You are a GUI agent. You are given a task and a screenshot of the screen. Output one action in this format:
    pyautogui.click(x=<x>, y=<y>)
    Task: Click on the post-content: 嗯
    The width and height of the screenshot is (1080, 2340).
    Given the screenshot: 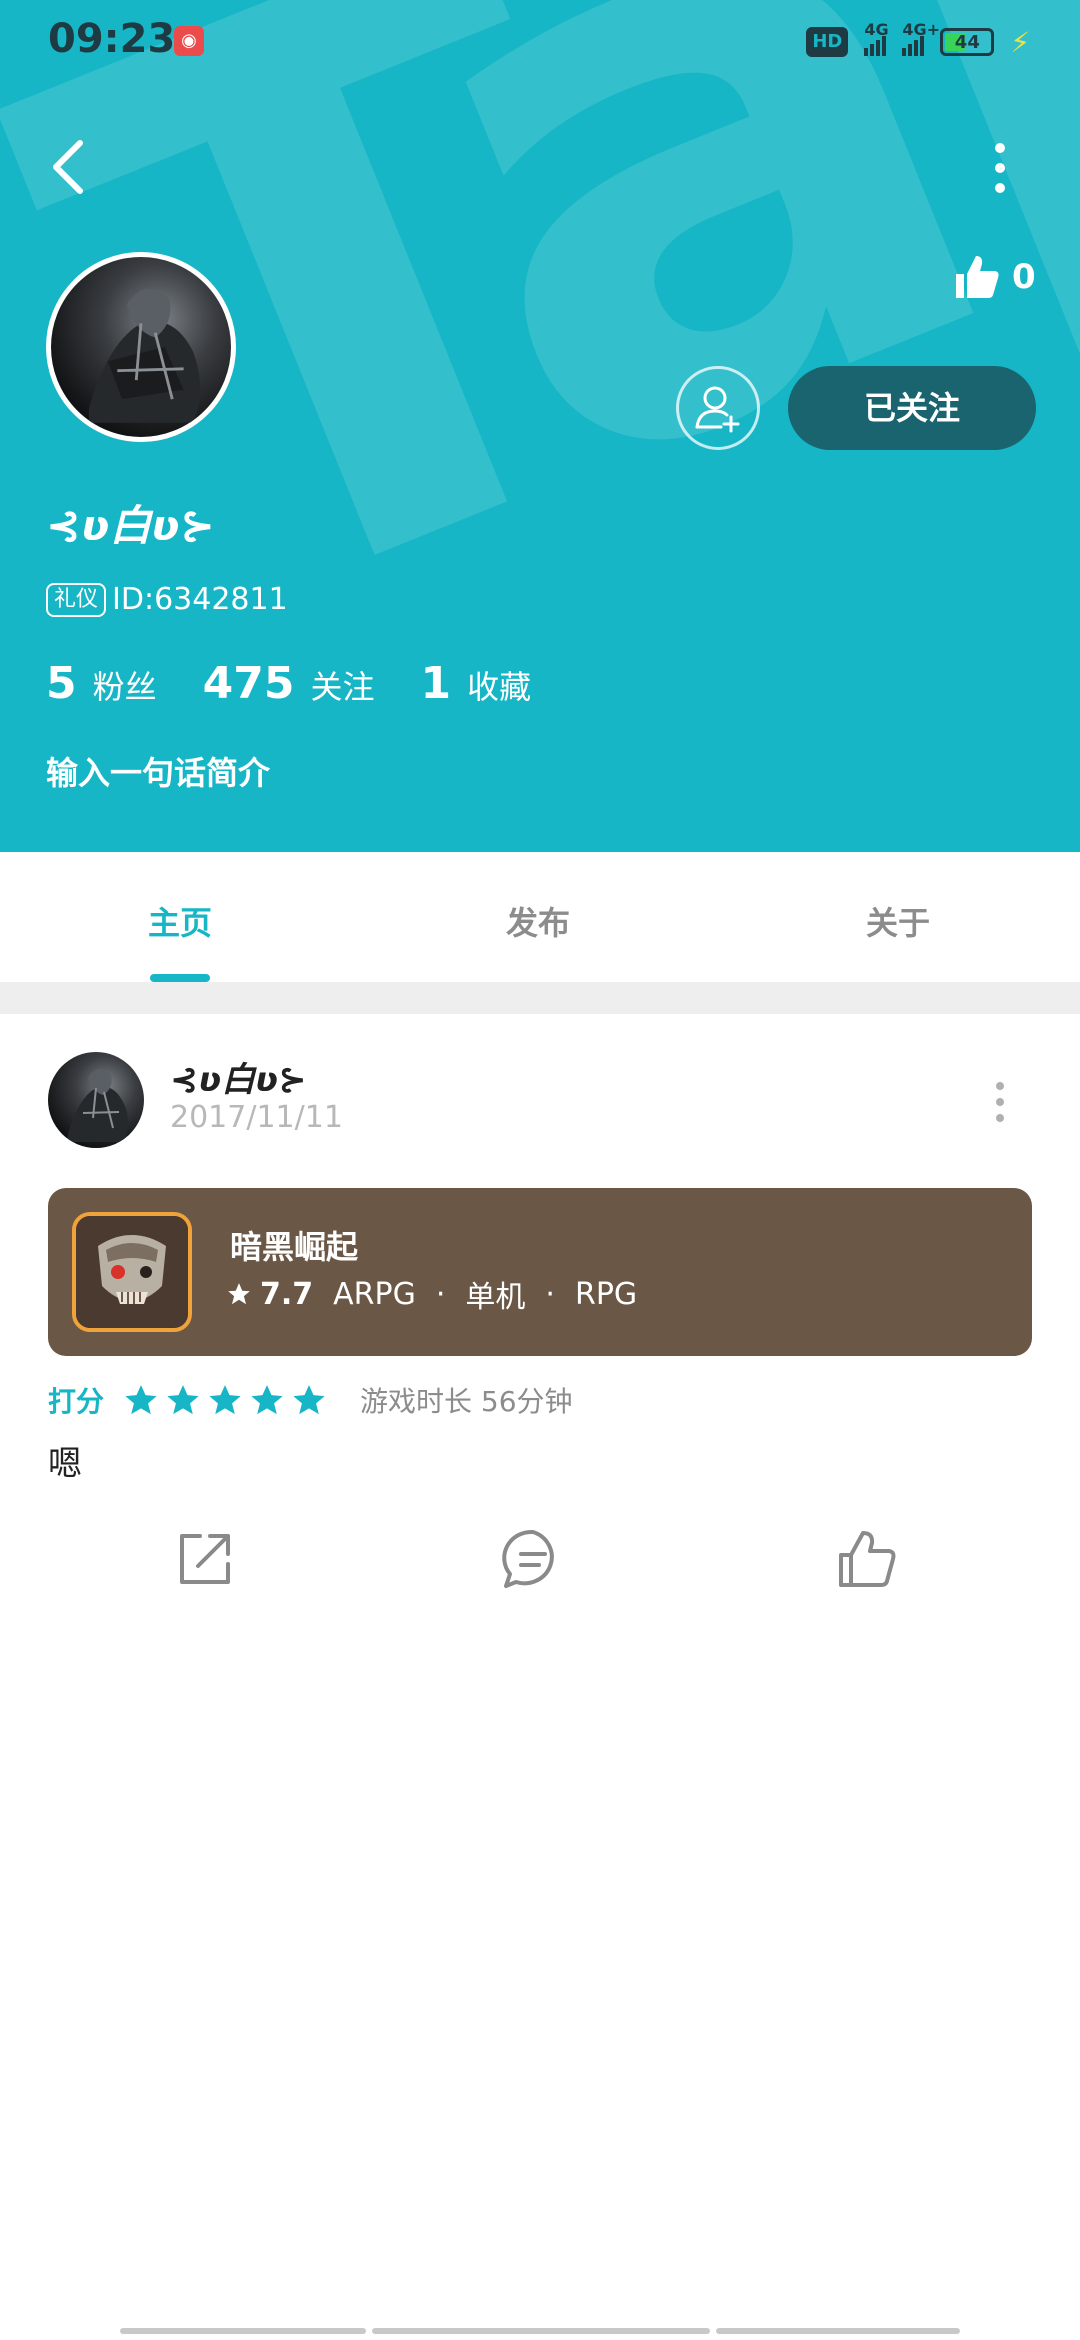 What is the action you would take?
    pyautogui.click(x=65, y=1464)
    